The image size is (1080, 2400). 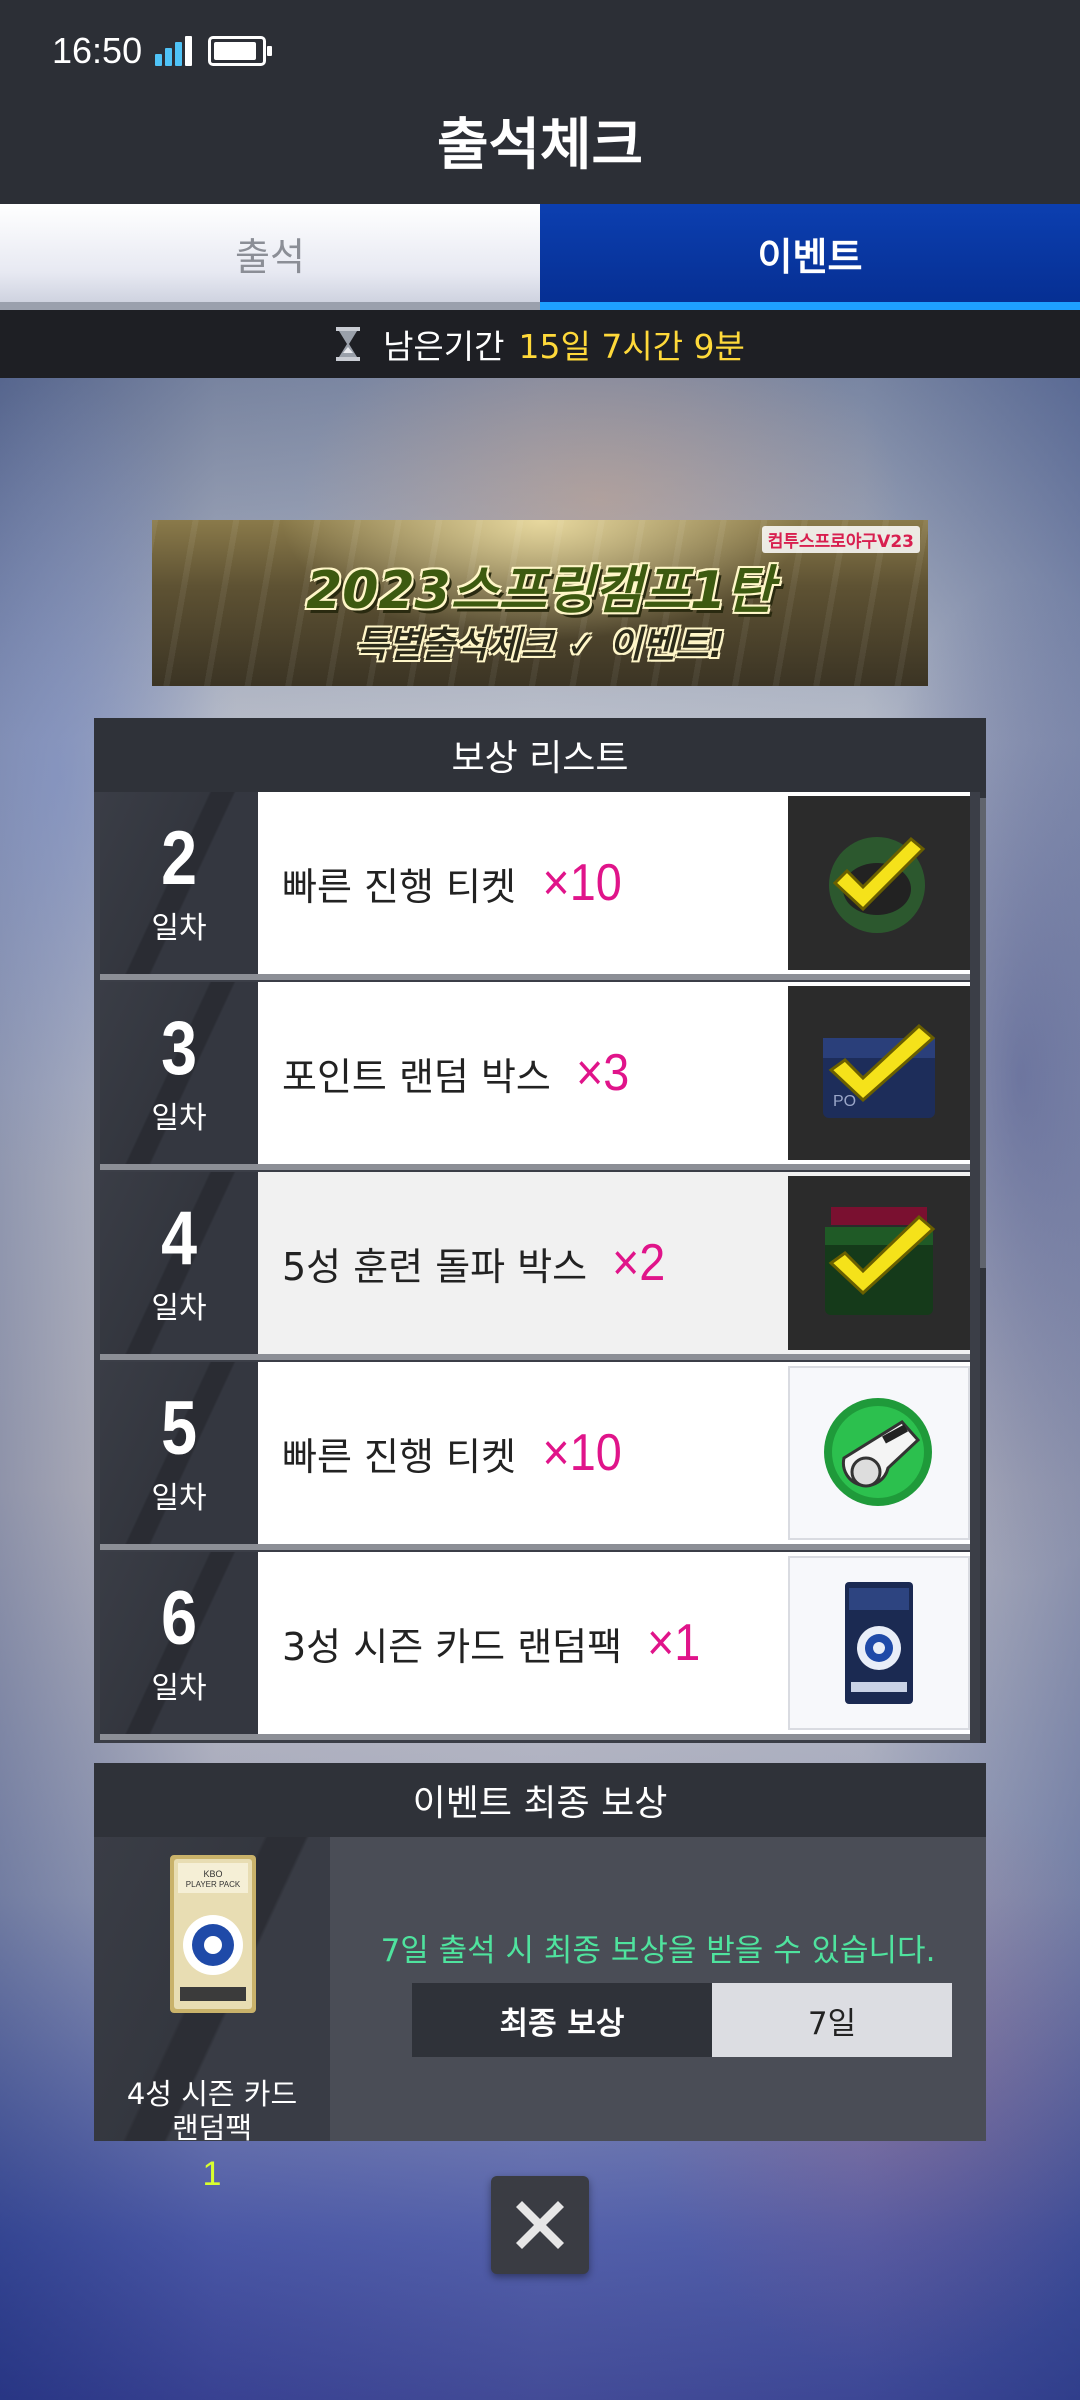 What do you see at coordinates (435, 1266) in the screenshot?
I see `reward-name: 5성 훈련 돌파 박스` at bounding box center [435, 1266].